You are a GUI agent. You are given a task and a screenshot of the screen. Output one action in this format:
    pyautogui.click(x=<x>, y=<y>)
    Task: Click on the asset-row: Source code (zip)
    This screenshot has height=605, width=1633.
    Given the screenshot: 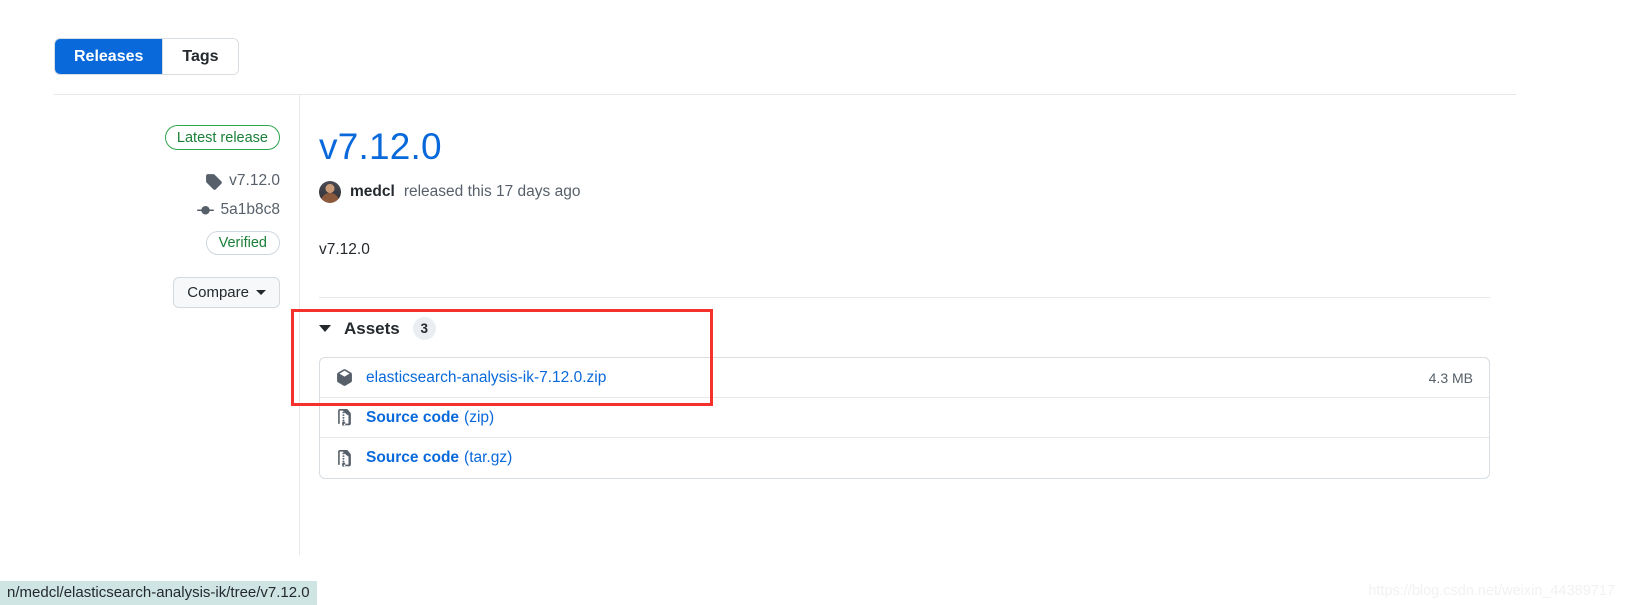 What is the action you would take?
    pyautogui.click(x=904, y=418)
    